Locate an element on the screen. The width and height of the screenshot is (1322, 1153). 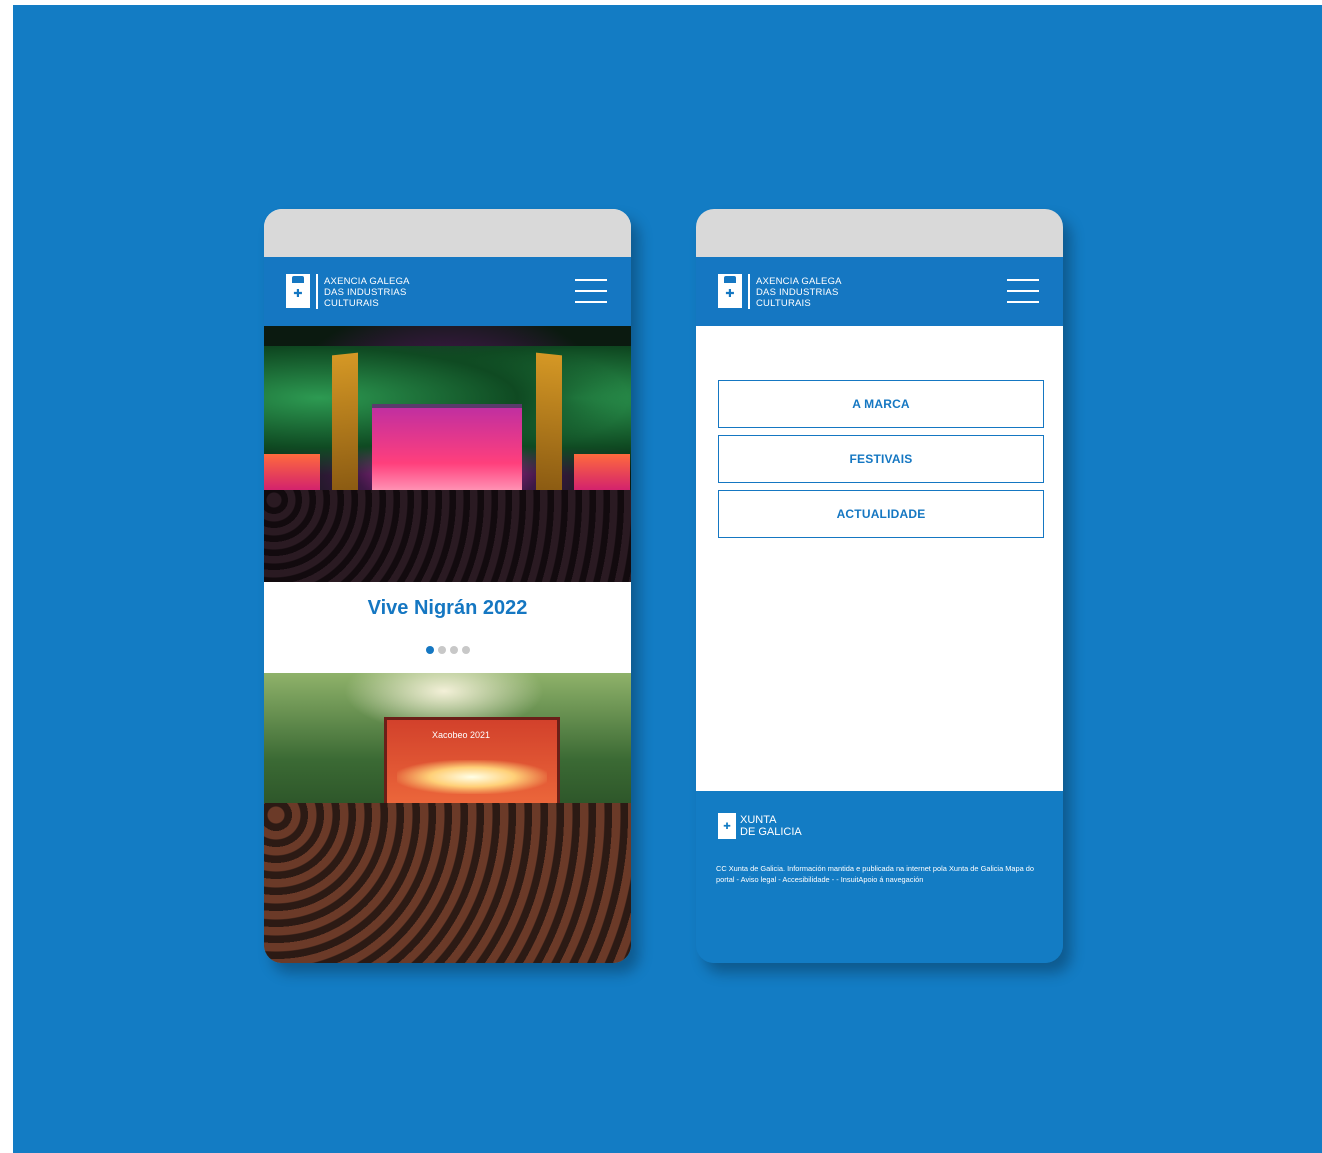
menu-item-actualidade: ACTUALIDADE is located at coordinates (881, 514).